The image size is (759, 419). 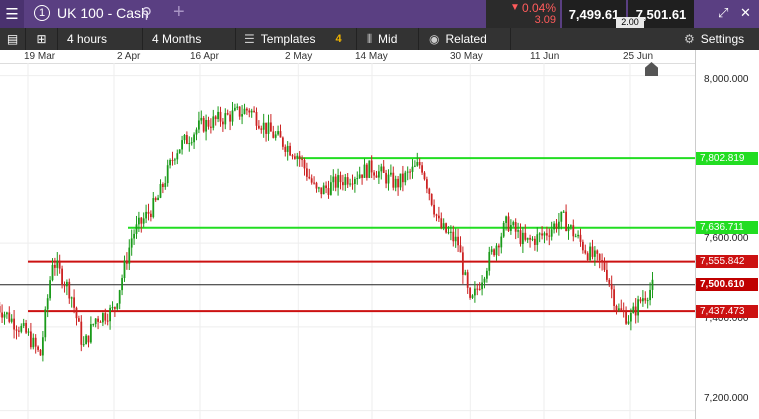 I want to click on search-icon: ⚲, so click(x=146, y=13).